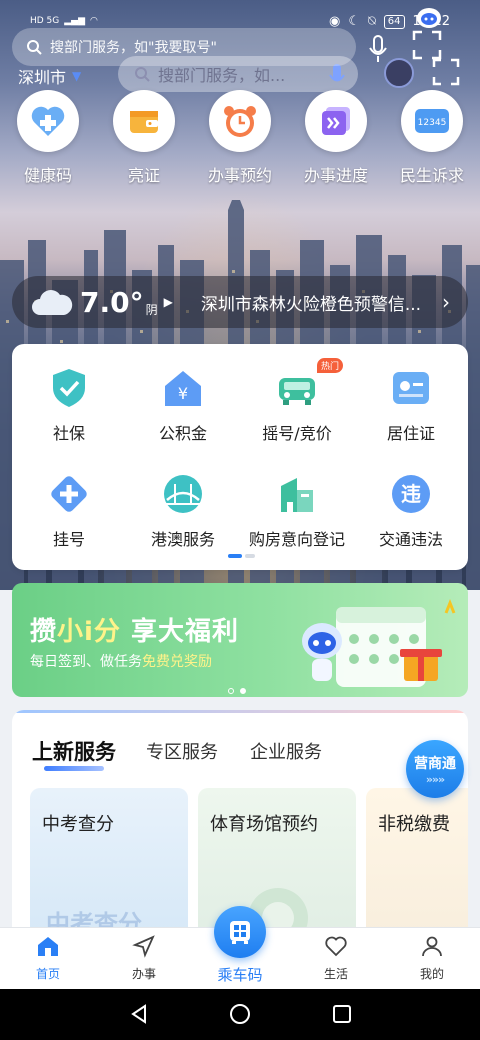 Image resolution: width=480 pixels, height=1040 pixels. I want to click on housing-fund-icon: ¥, so click(183, 388).